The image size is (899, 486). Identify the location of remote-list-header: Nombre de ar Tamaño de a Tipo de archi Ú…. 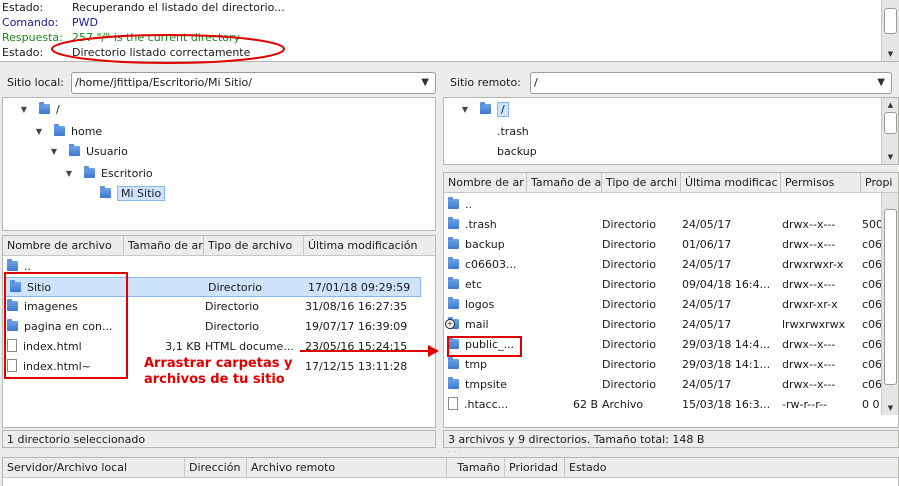
(671, 183).